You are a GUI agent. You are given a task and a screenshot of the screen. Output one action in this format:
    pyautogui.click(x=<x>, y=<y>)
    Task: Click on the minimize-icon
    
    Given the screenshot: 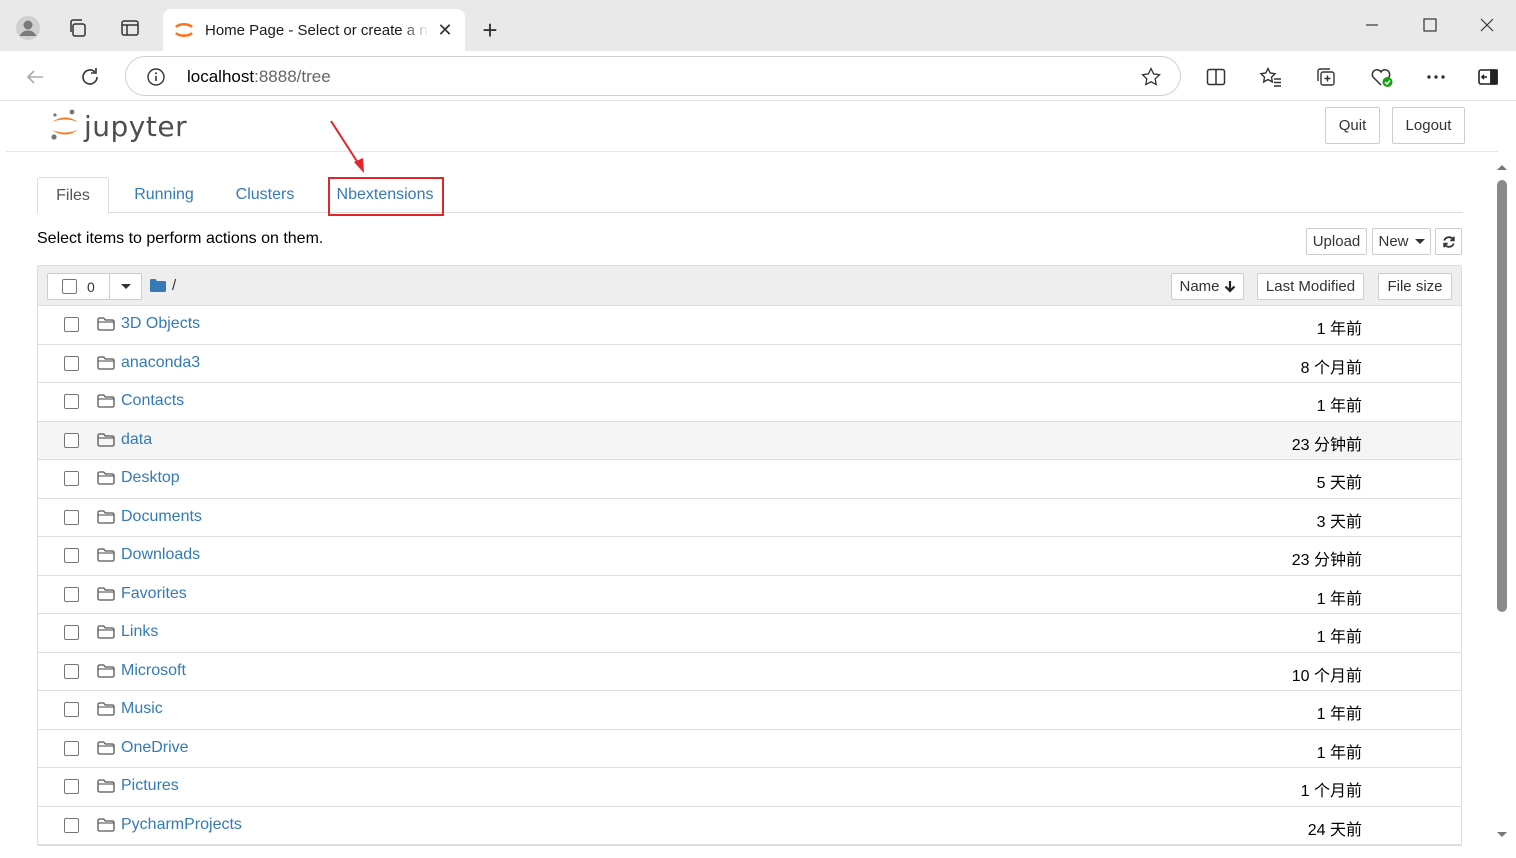 What is the action you would take?
    pyautogui.click(x=1372, y=25)
    